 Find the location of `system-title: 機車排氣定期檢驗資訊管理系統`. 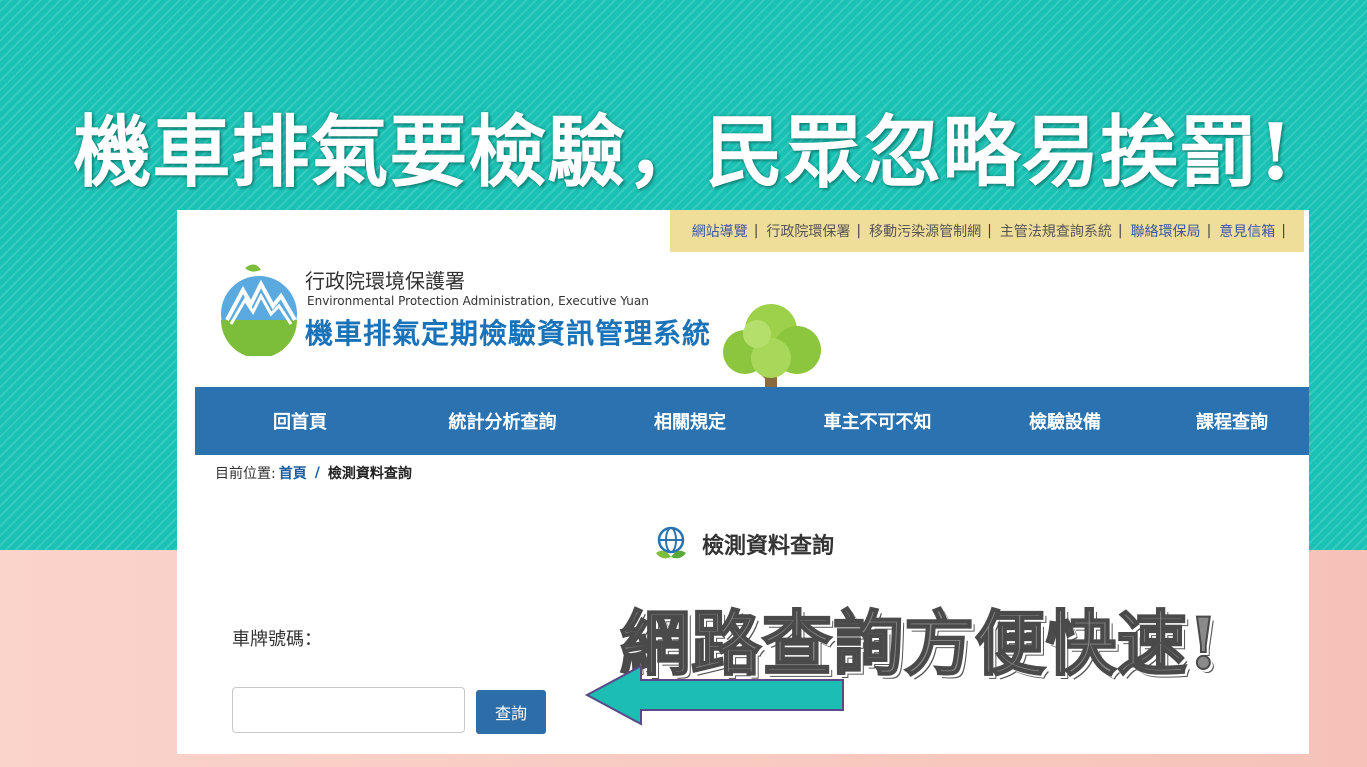

system-title: 機車排氣定期檢驗資訊管理系統 is located at coordinates (508, 333).